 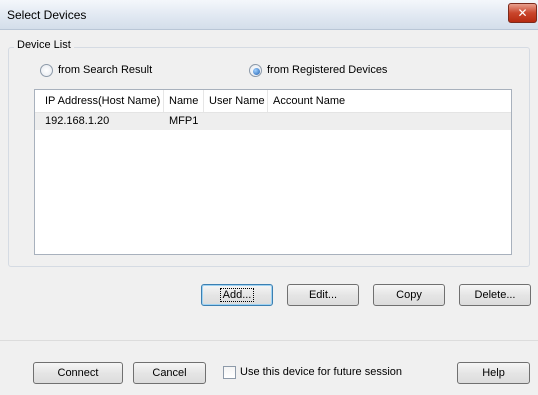 I want to click on column-account-name: Account Name, so click(x=309, y=101).